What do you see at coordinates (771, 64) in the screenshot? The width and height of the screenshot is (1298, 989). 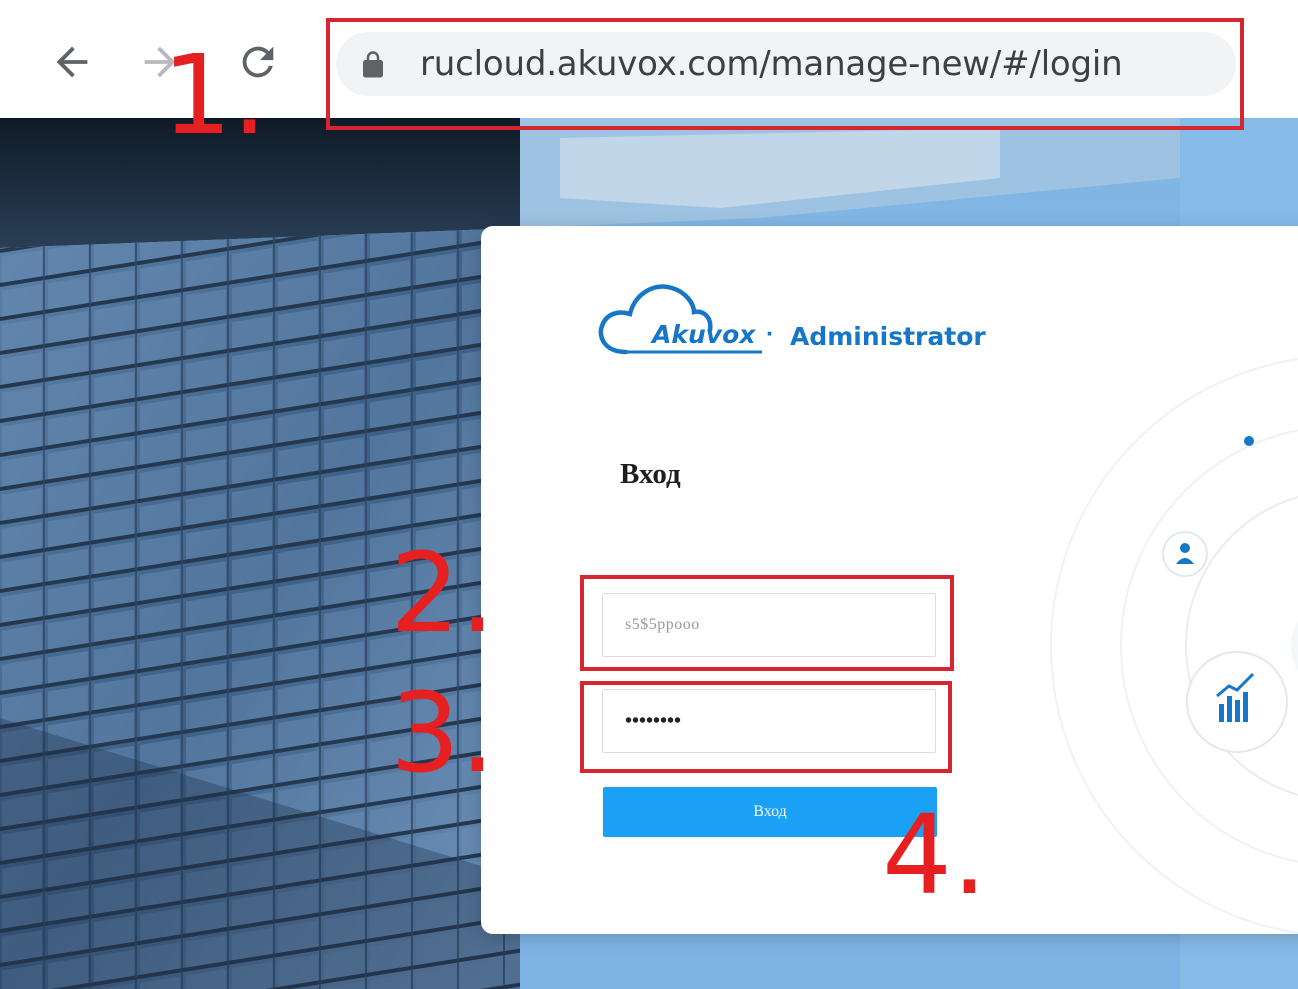 I see `url-text: rucloud.akuvox.com/manage-new/#/login` at bounding box center [771, 64].